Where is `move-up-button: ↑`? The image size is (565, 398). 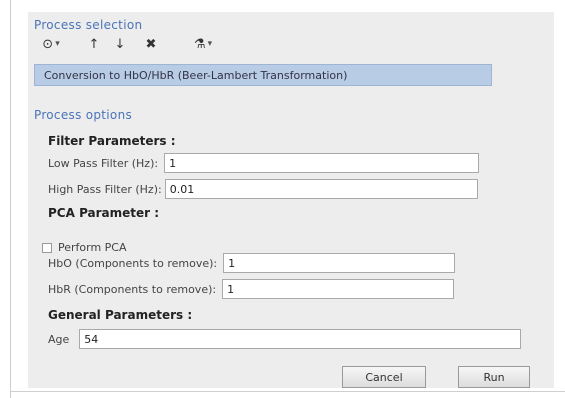 move-up-button: ↑ is located at coordinates (94, 44).